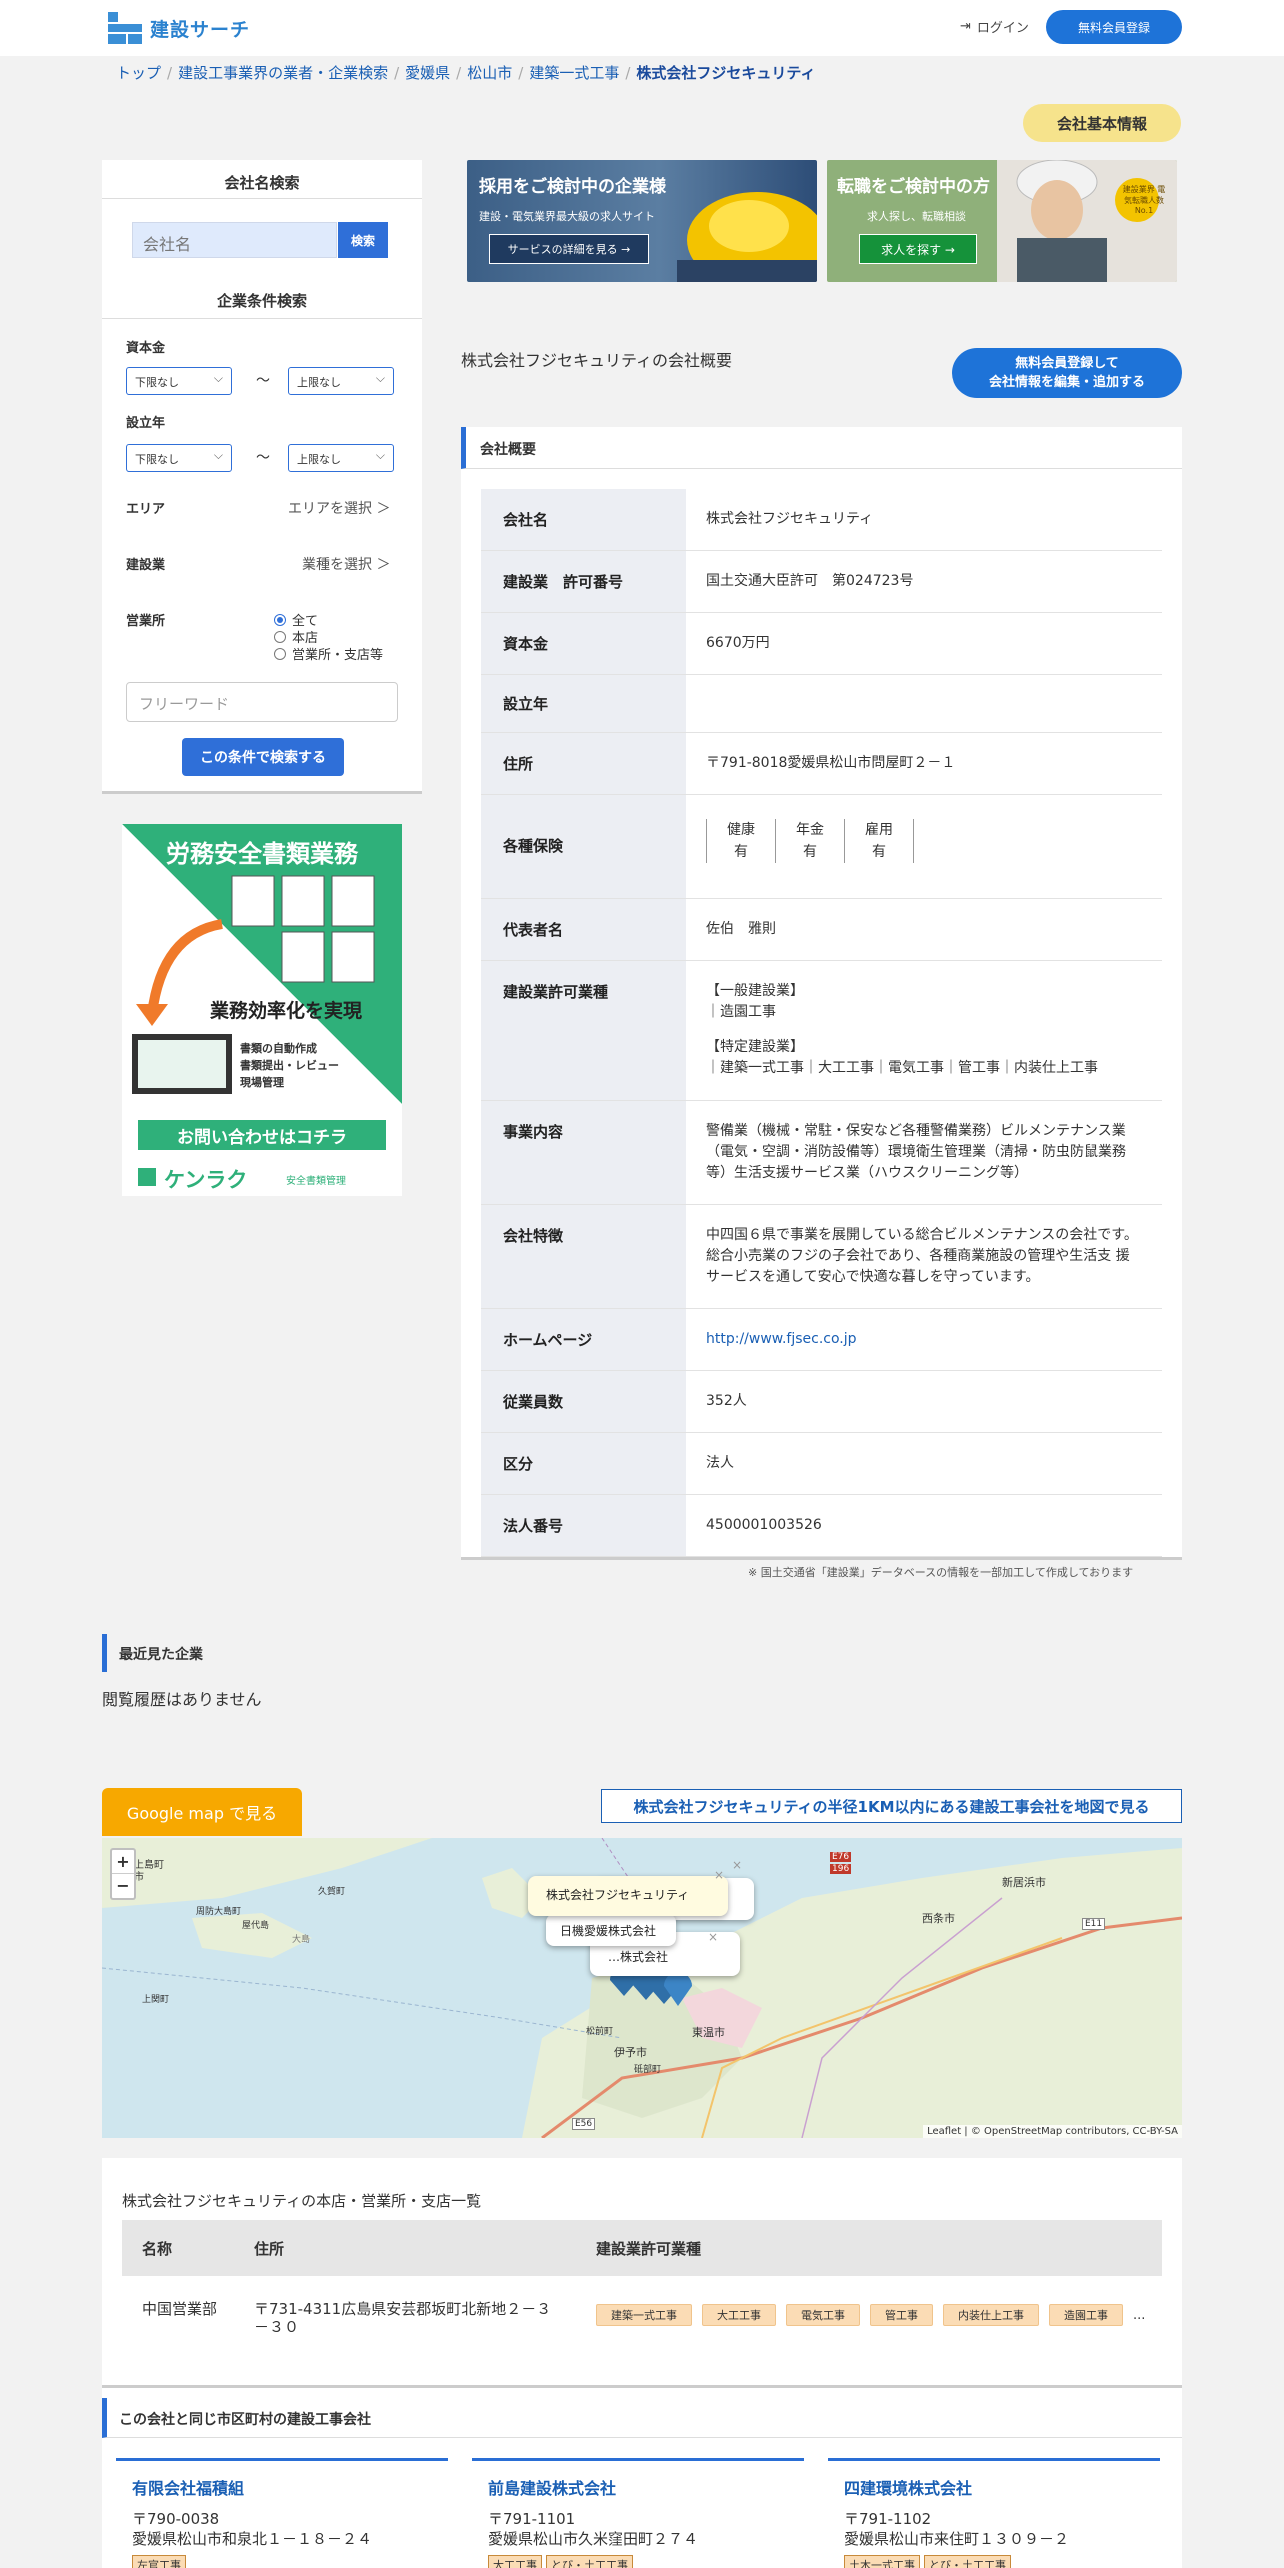 This screenshot has width=1284, height=2568. What do you see at coordinates (341, 381) in the screenshot?
I see `capital-max-select: 上限なし` at bounding box center [341, 381].